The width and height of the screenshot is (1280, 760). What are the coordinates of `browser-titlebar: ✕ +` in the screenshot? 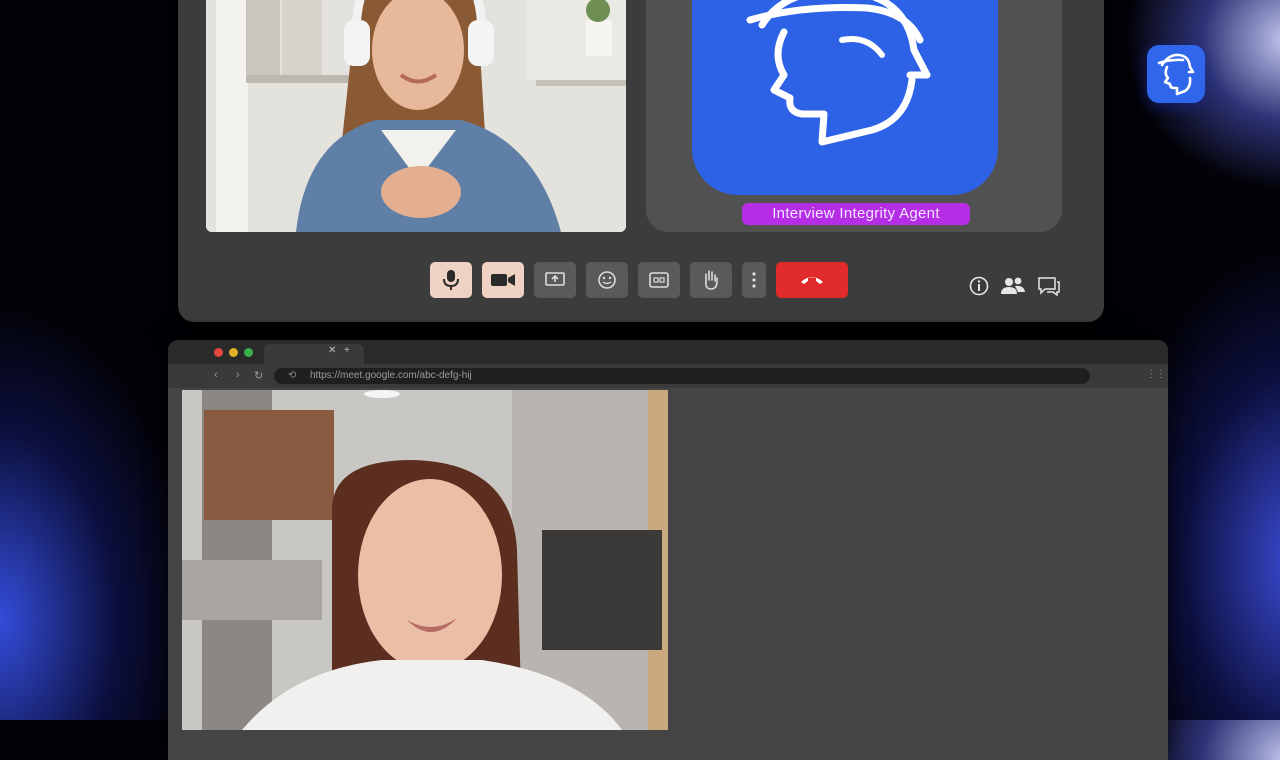 It's located at (668, 352).